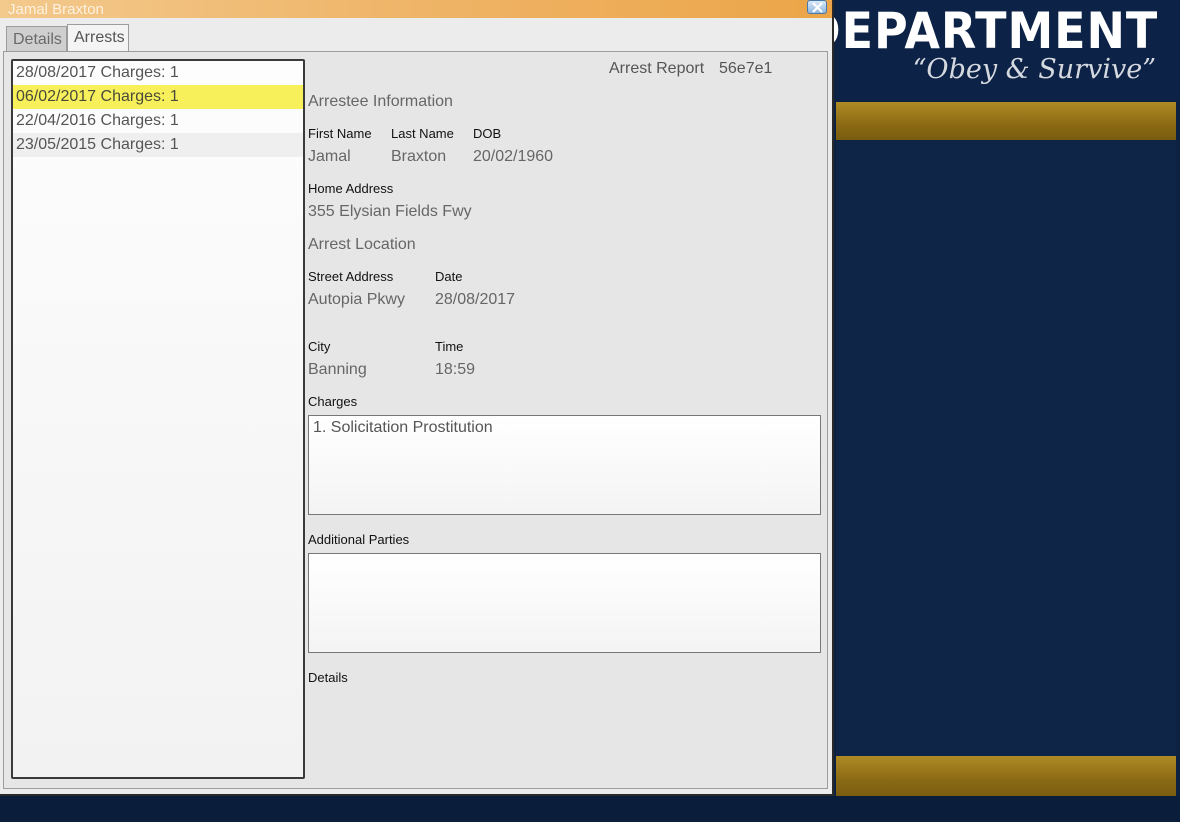 Image resolution: width=1180 pixels, height=822 pixels. Describe the element at coordinates (351, 276) in the screenshot. I see `street-address-label: Street Address` at that location.